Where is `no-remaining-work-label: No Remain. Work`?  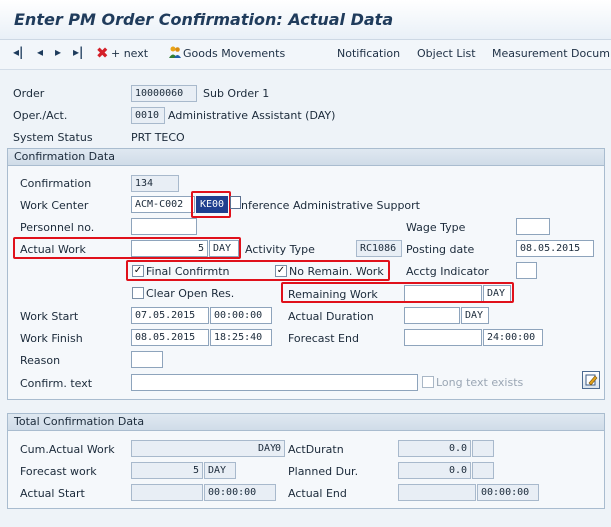
no-remaining-work-label: No Remain. Work is located at coordinates (336, 271).